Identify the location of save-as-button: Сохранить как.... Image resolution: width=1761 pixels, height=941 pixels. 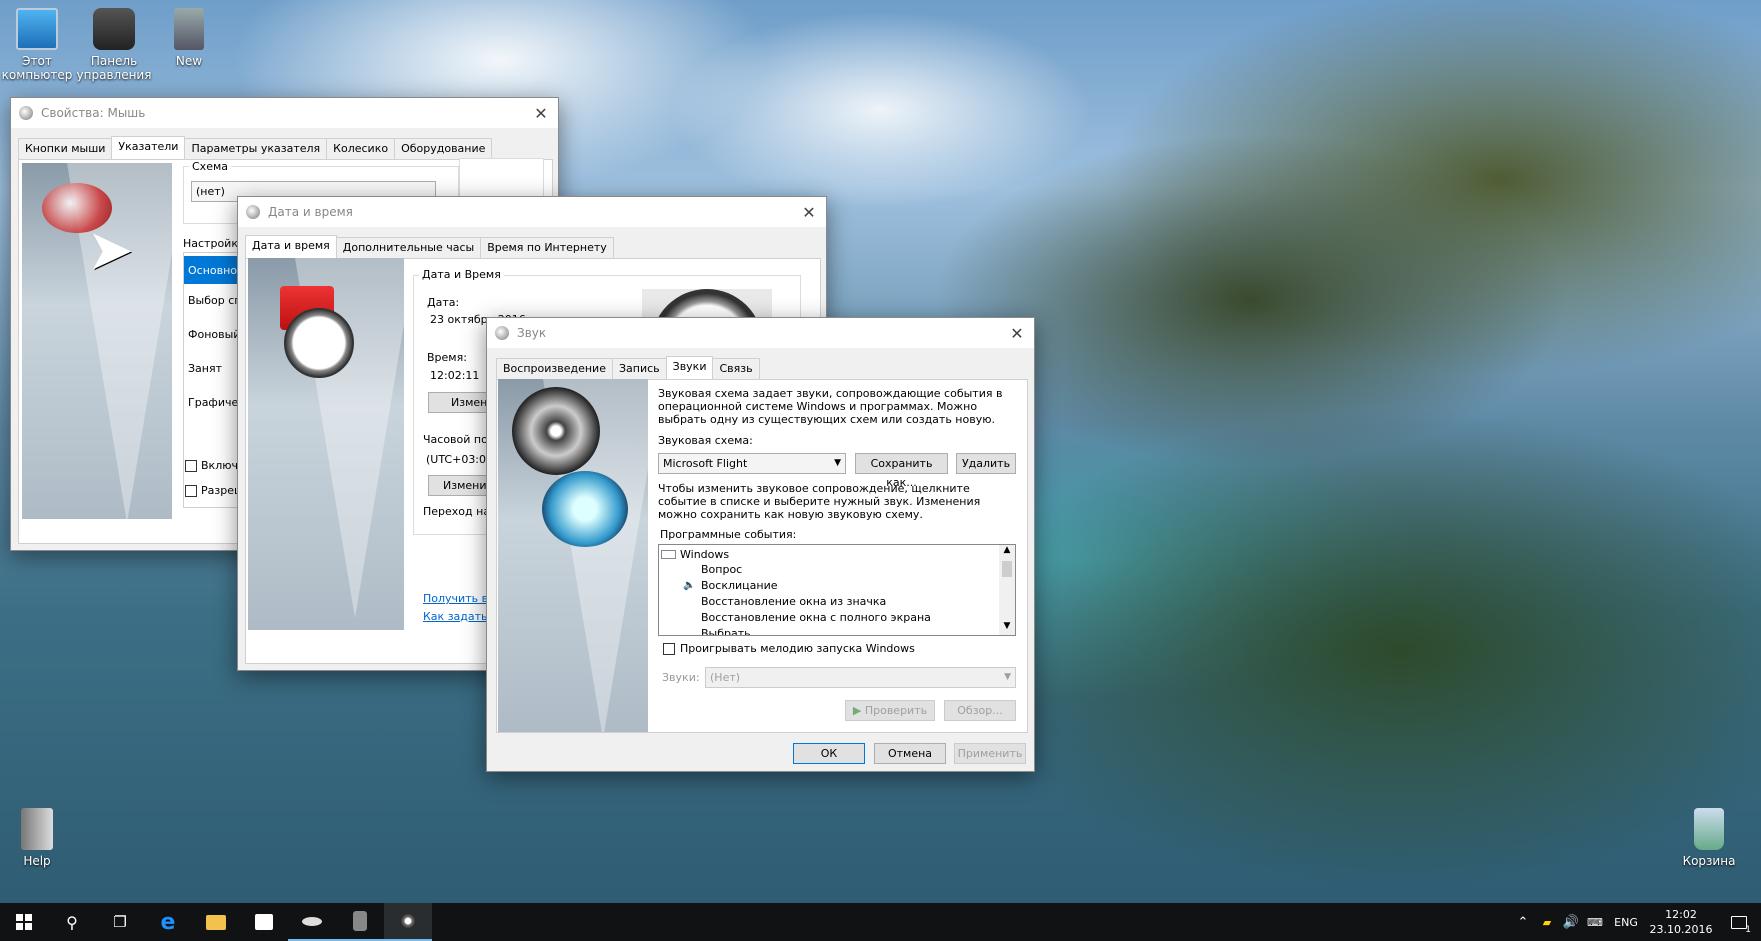
(901, 471).